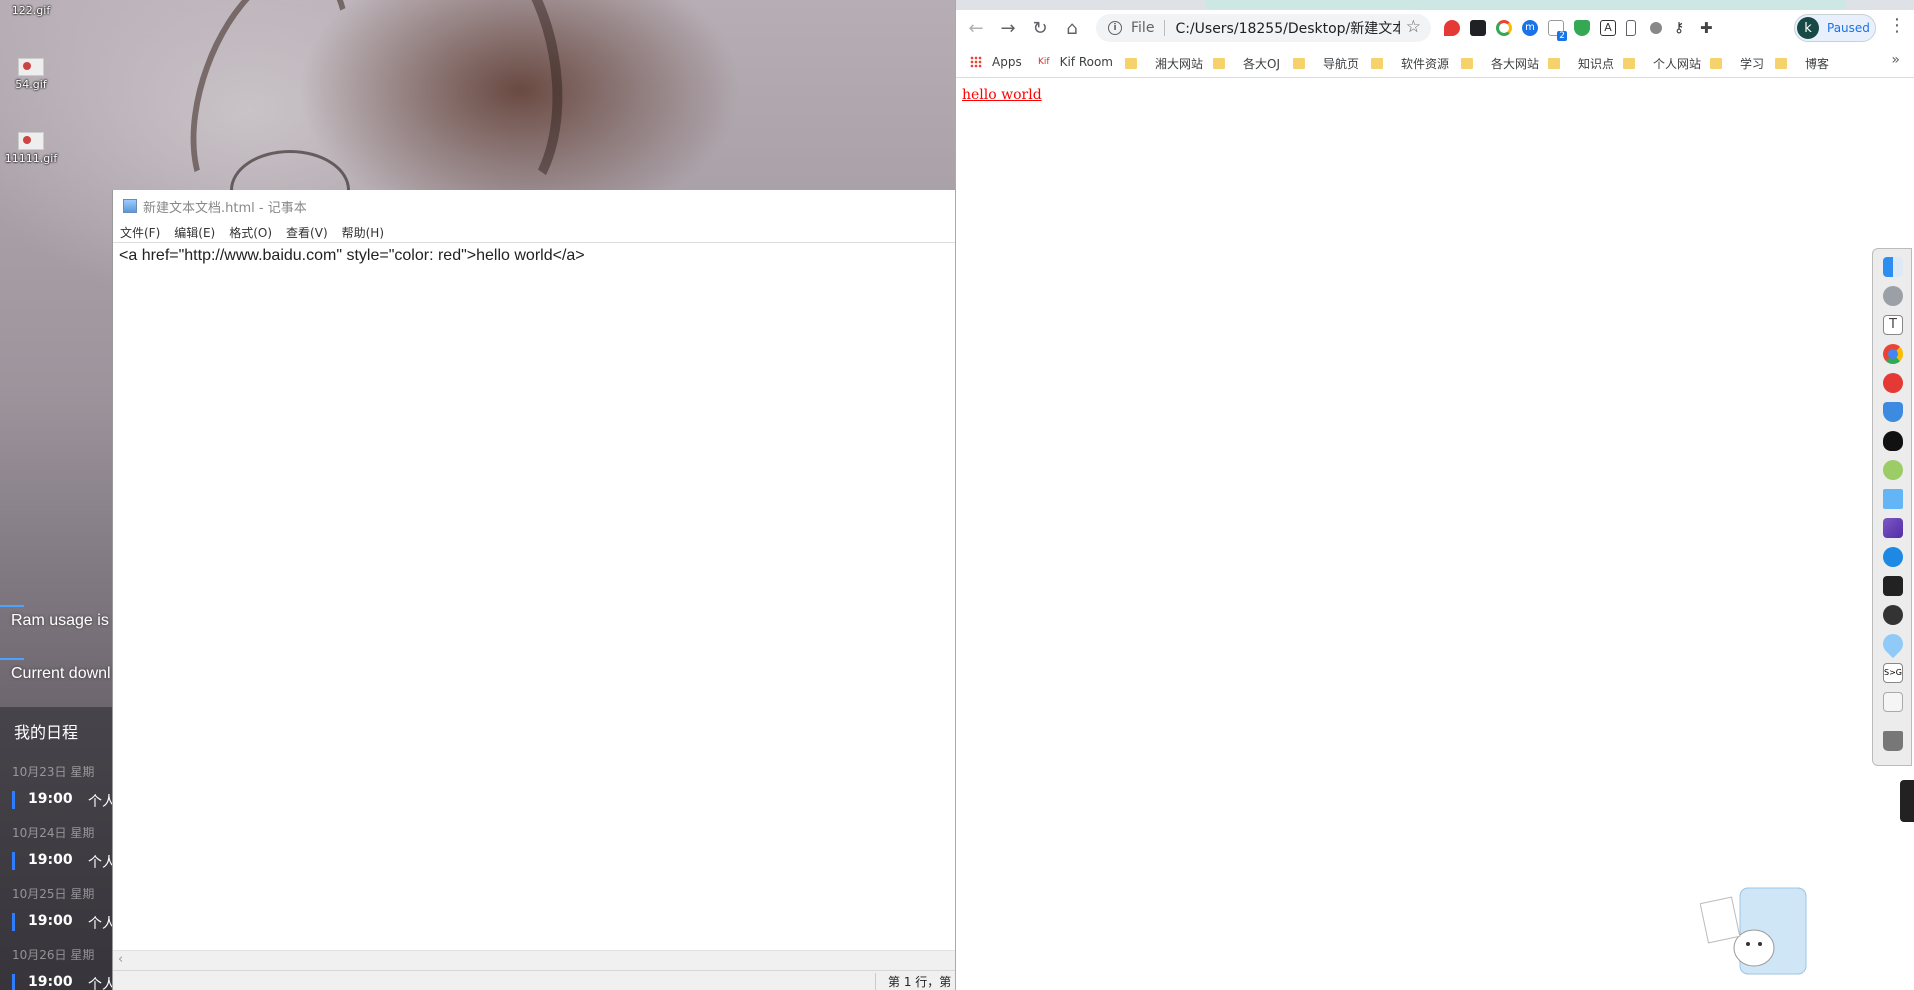 This screenshot has height=990, width=1914. What do you see at coordinates (1893, 615) in the screenshot?
I see `unity-icon` at bounding box center [1893, 615].